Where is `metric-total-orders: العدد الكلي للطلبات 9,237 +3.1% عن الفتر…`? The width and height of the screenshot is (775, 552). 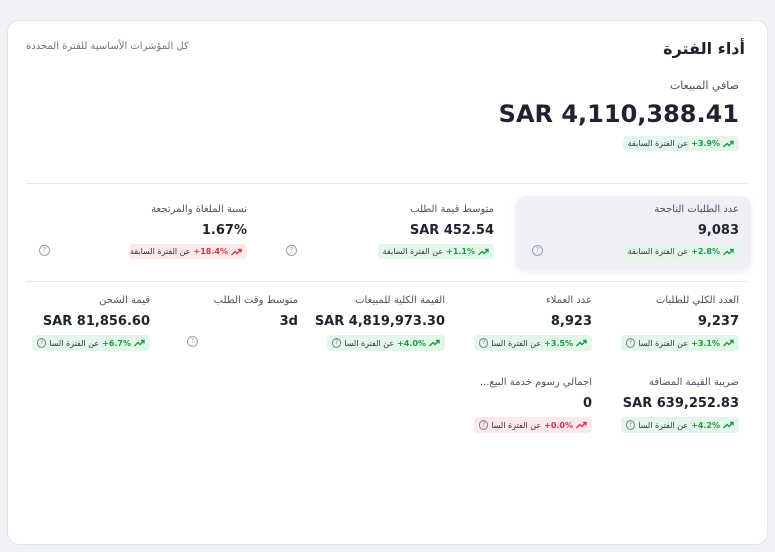 metric-total-orders: العدد الكلي للطلبات 9,237 +3.1% عن الفتر… is located at coordinates (669, 323).